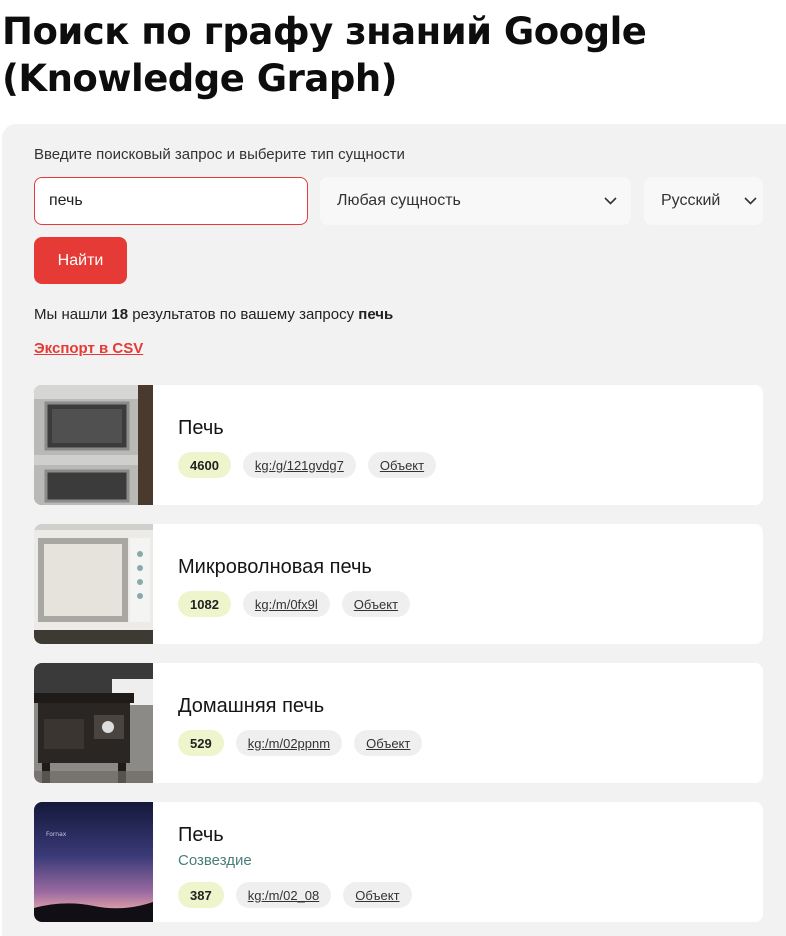 The image size is (786, 936). I want to click on entity-id-link: kg:/m/0fx9l, so click(286, 604).